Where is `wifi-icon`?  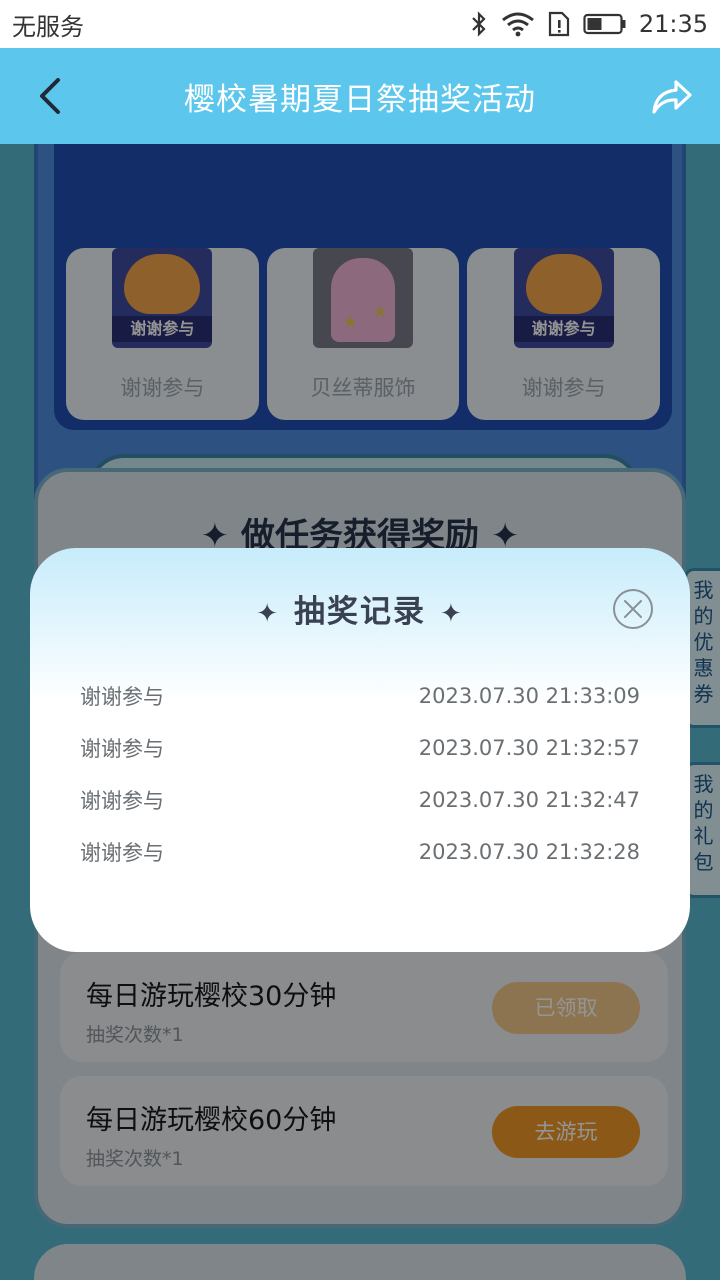 wifi-icon is located at coordinates (518, 24).